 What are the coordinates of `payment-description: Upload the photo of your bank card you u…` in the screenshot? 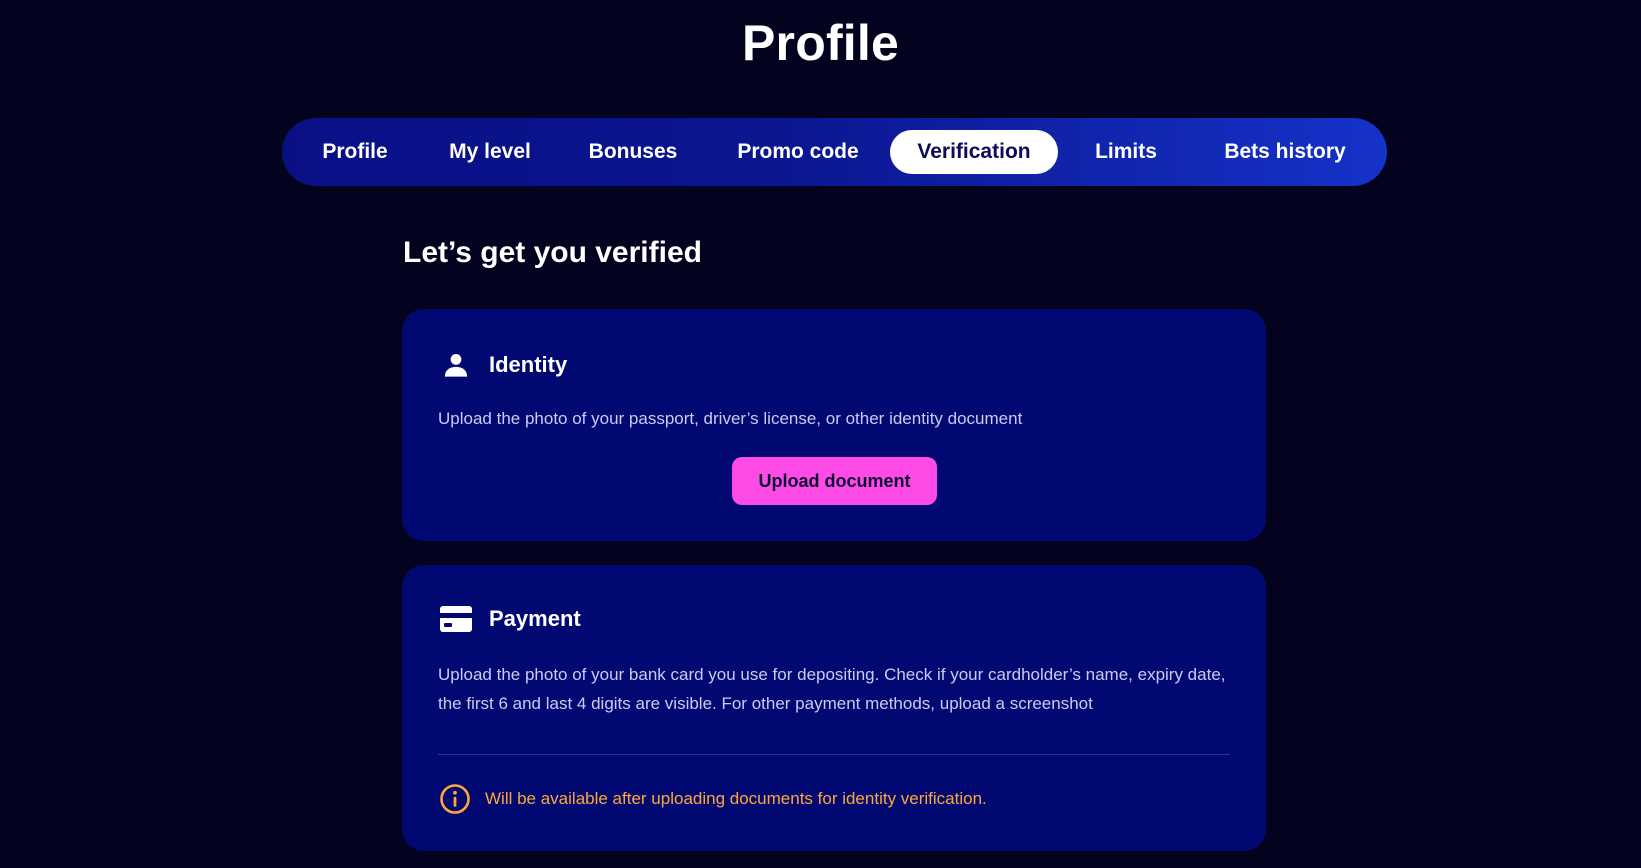 It's located at (832, 689).